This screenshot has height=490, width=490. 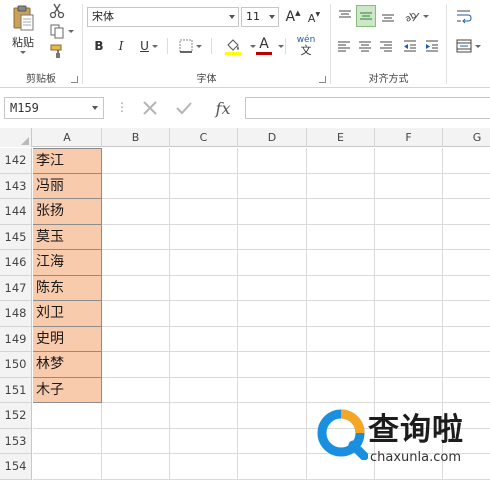 I want to click on name-box: M159, so click(x=54, y=108).